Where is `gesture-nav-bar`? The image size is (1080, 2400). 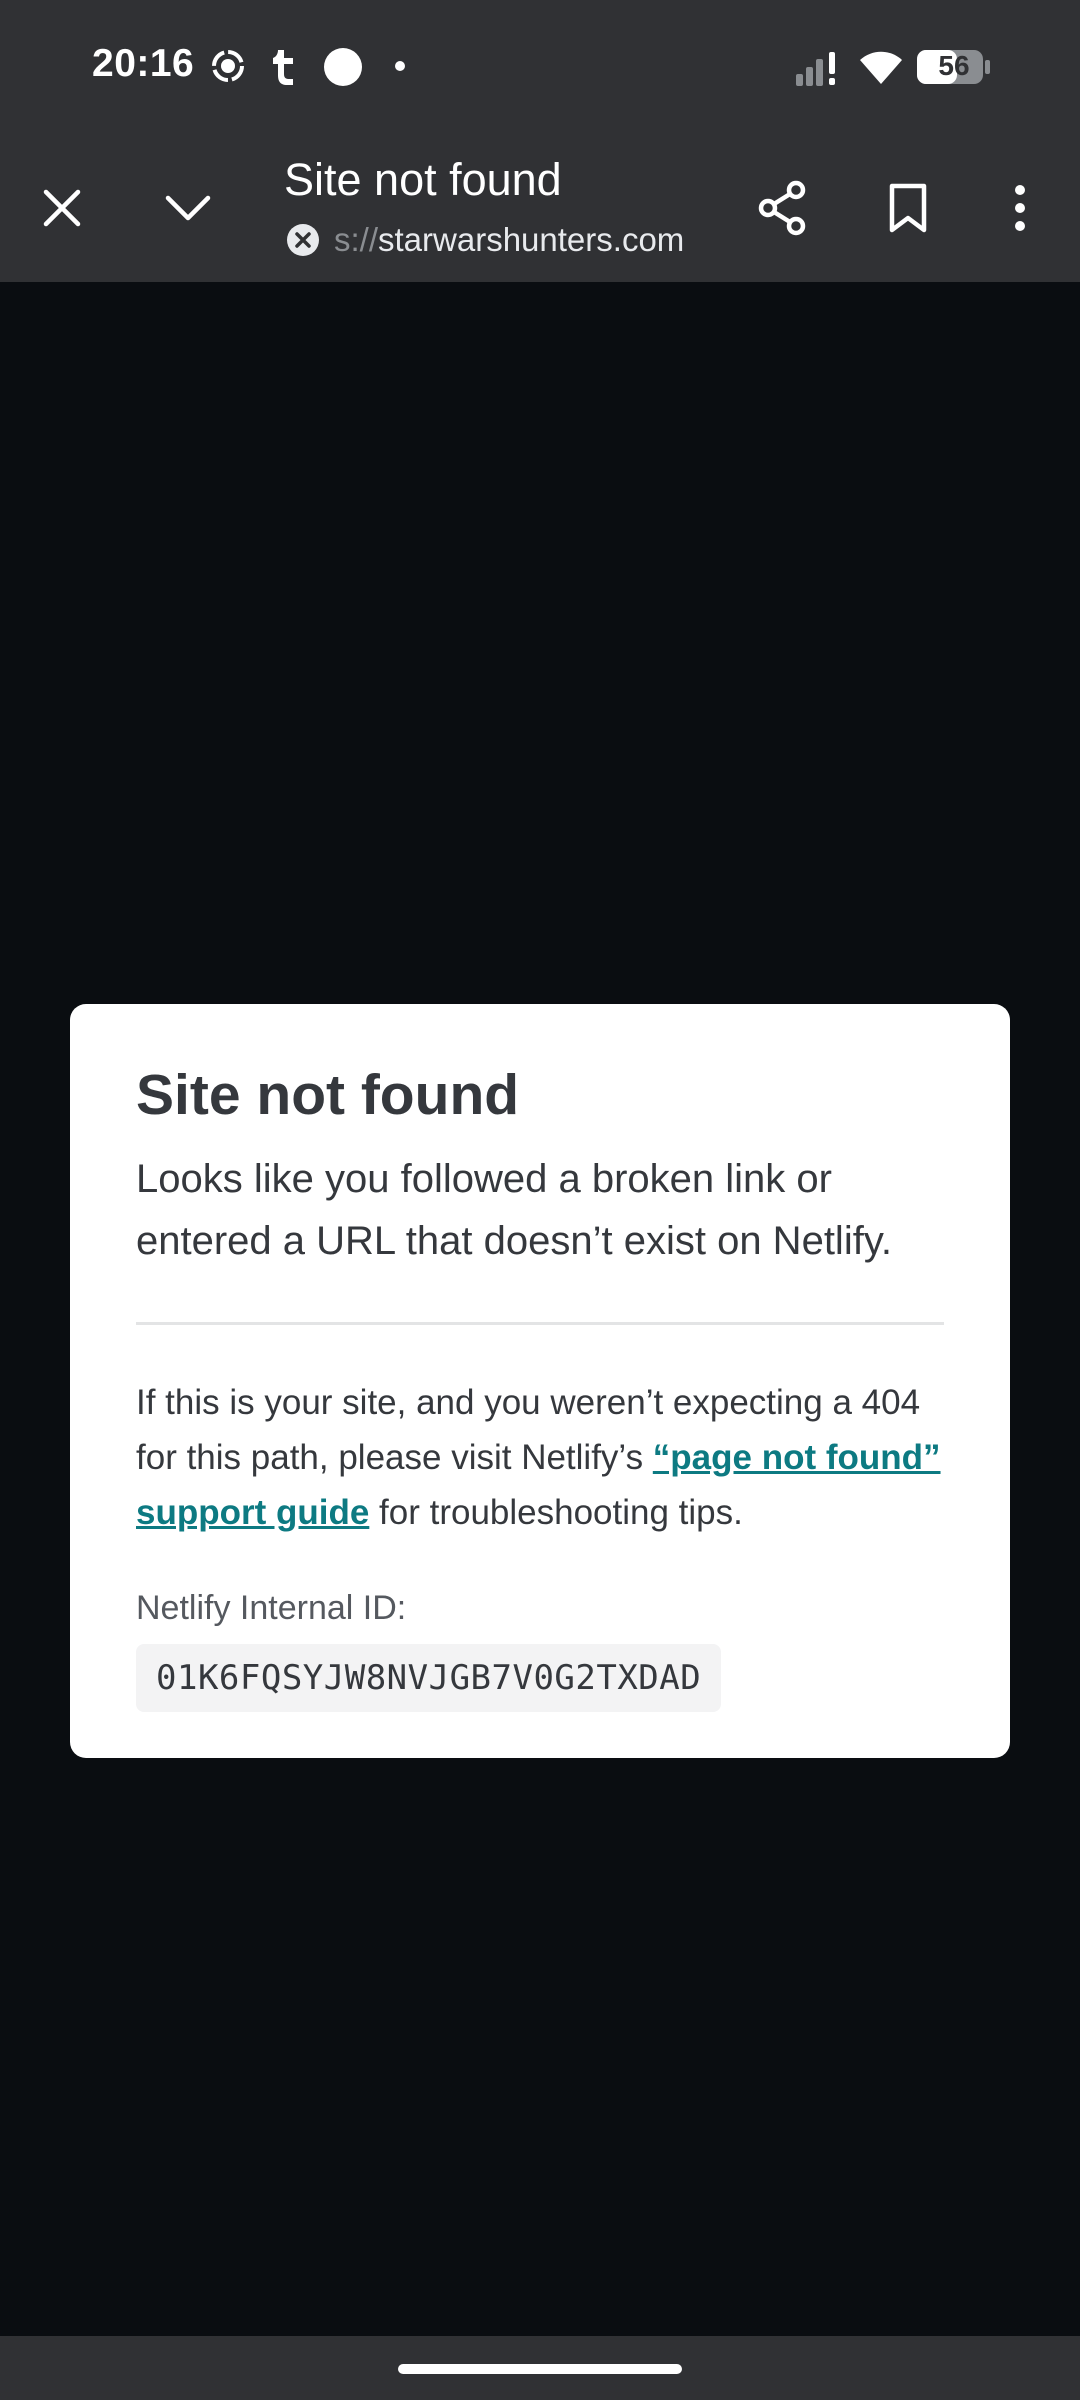 gesture-nav-bar is located at coordinates (540, 2368).